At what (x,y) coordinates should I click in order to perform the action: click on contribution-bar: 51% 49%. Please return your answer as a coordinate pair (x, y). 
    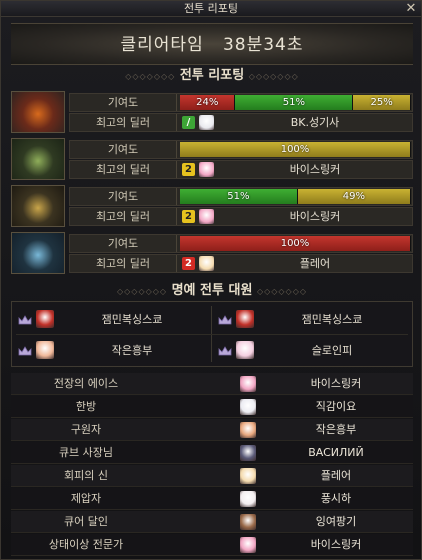
    Looking at the image, I should click on (295, 196).